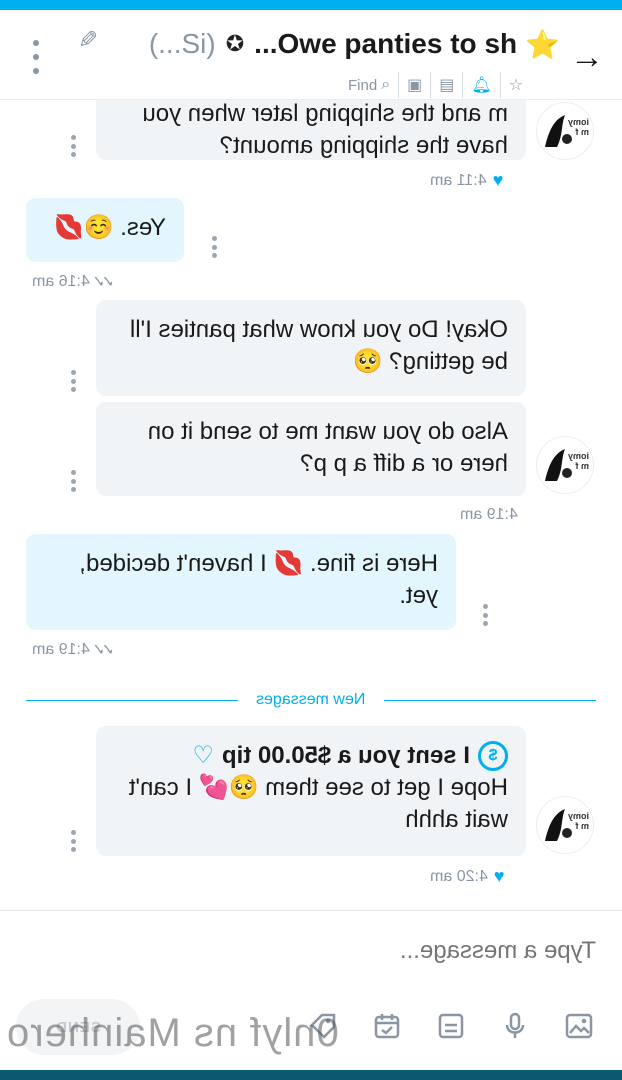 The height and width of the screenshot is (1080, 622). Describe the element at coordinates (345, 755) in the screenshot. I see `tip-text: I sent you a $50.00 tip` at that location.